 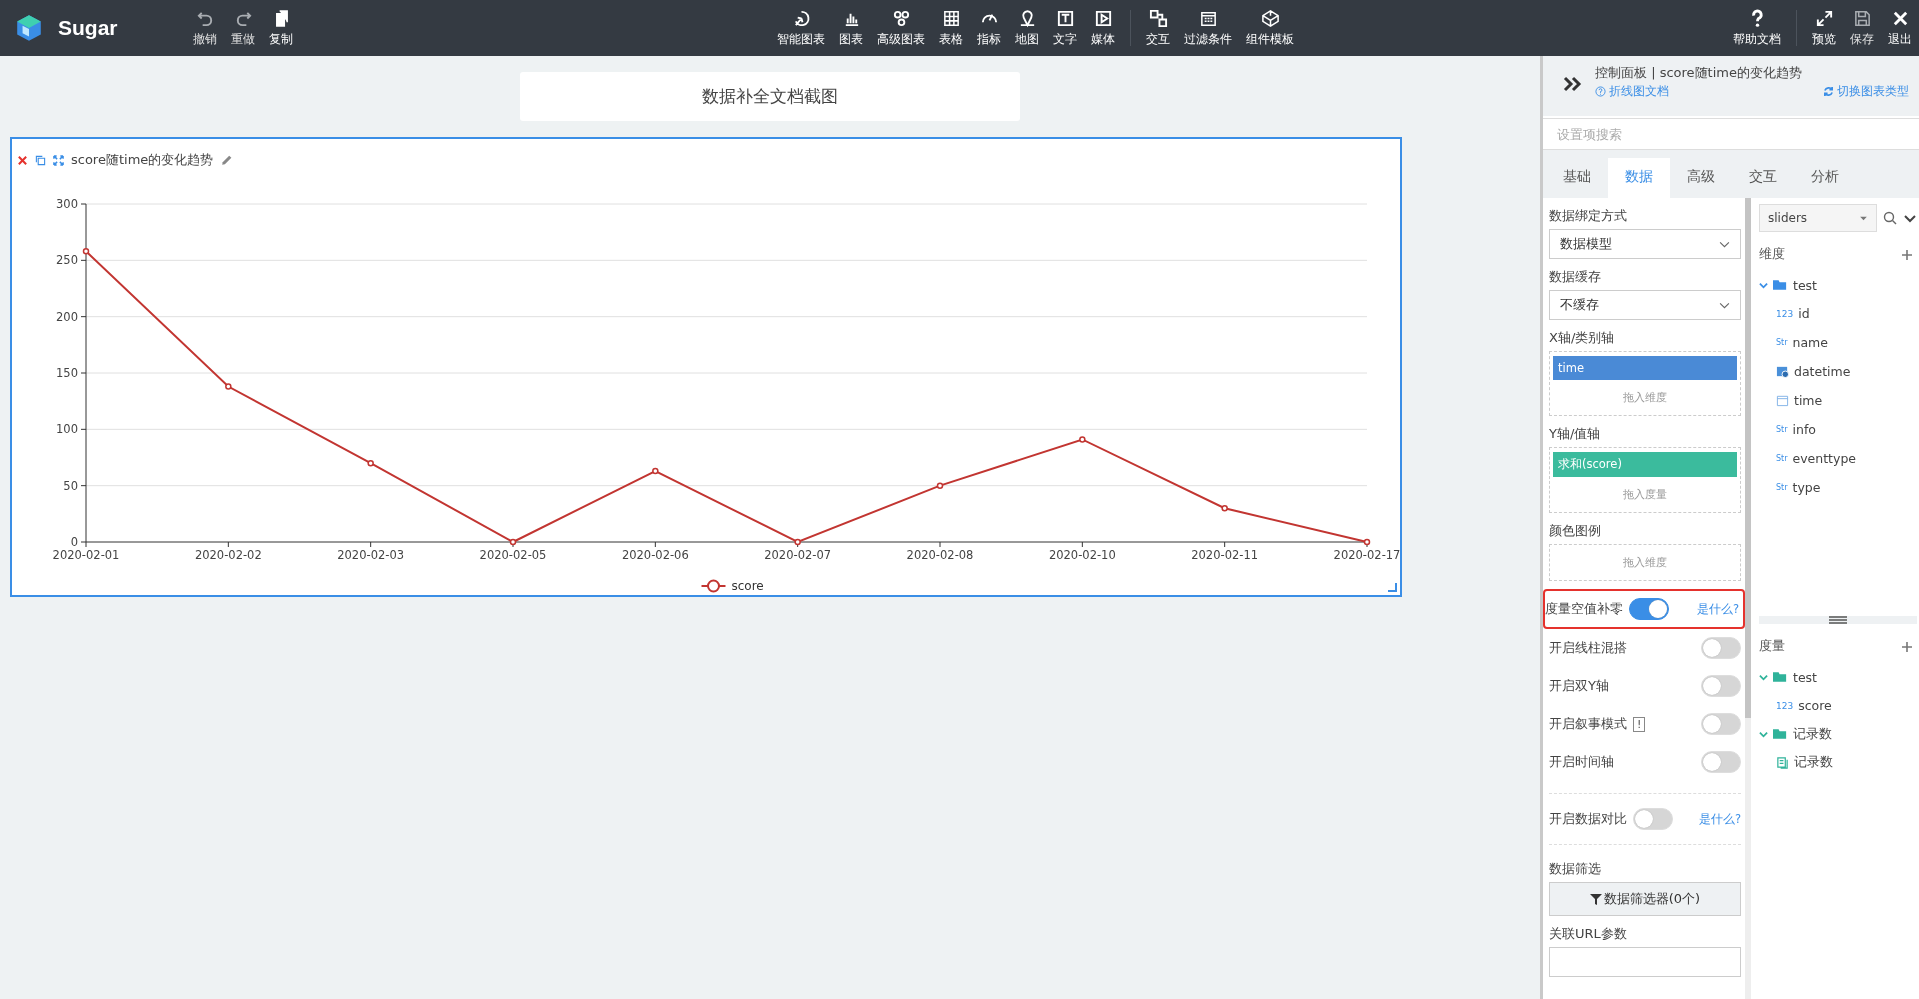 What do you see at coordinates (798, 555) in the screenshot?
I see `x-tick-label: 2020-02-07` at bounding box center [798, 555].